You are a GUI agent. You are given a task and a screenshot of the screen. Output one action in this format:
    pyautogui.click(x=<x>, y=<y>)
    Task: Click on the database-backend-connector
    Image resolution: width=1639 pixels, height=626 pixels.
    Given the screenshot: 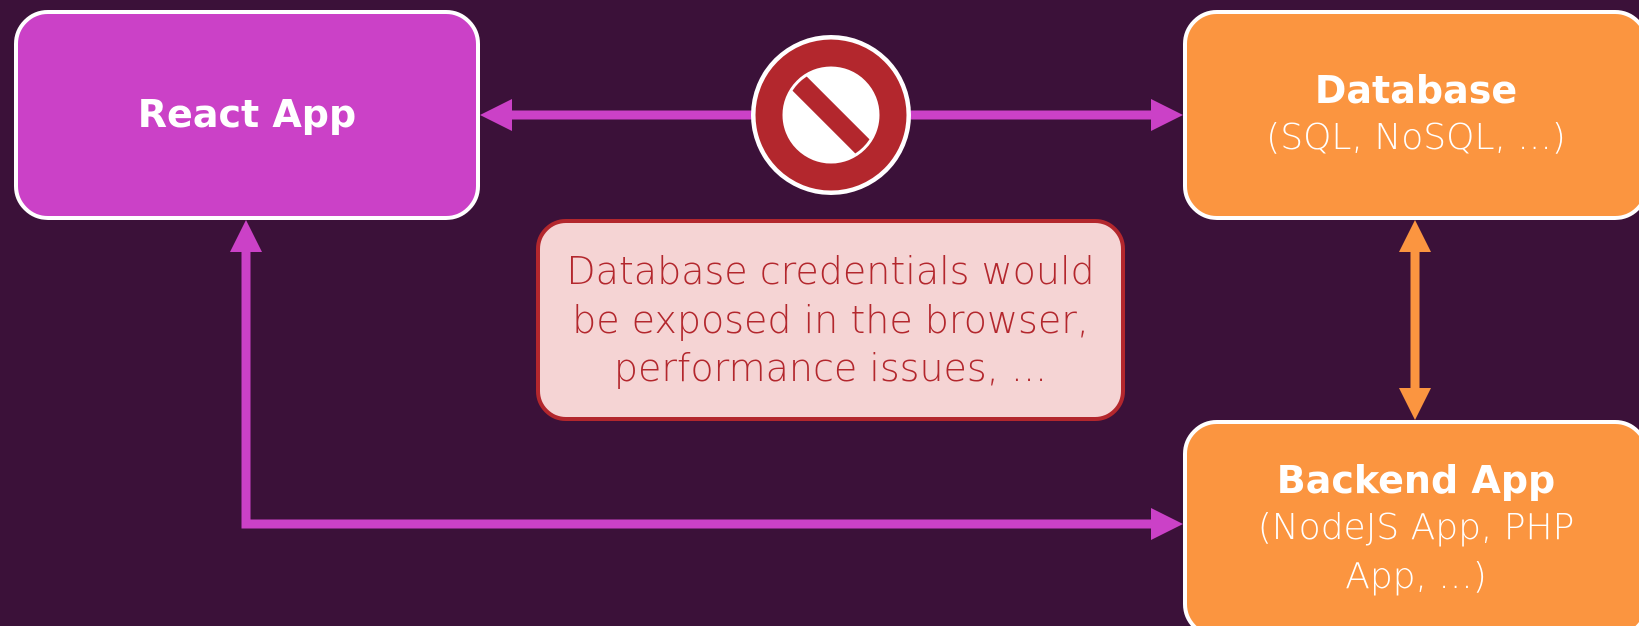 What is the action you would take?
    pyautogui.click(x=1415, y=320)
    